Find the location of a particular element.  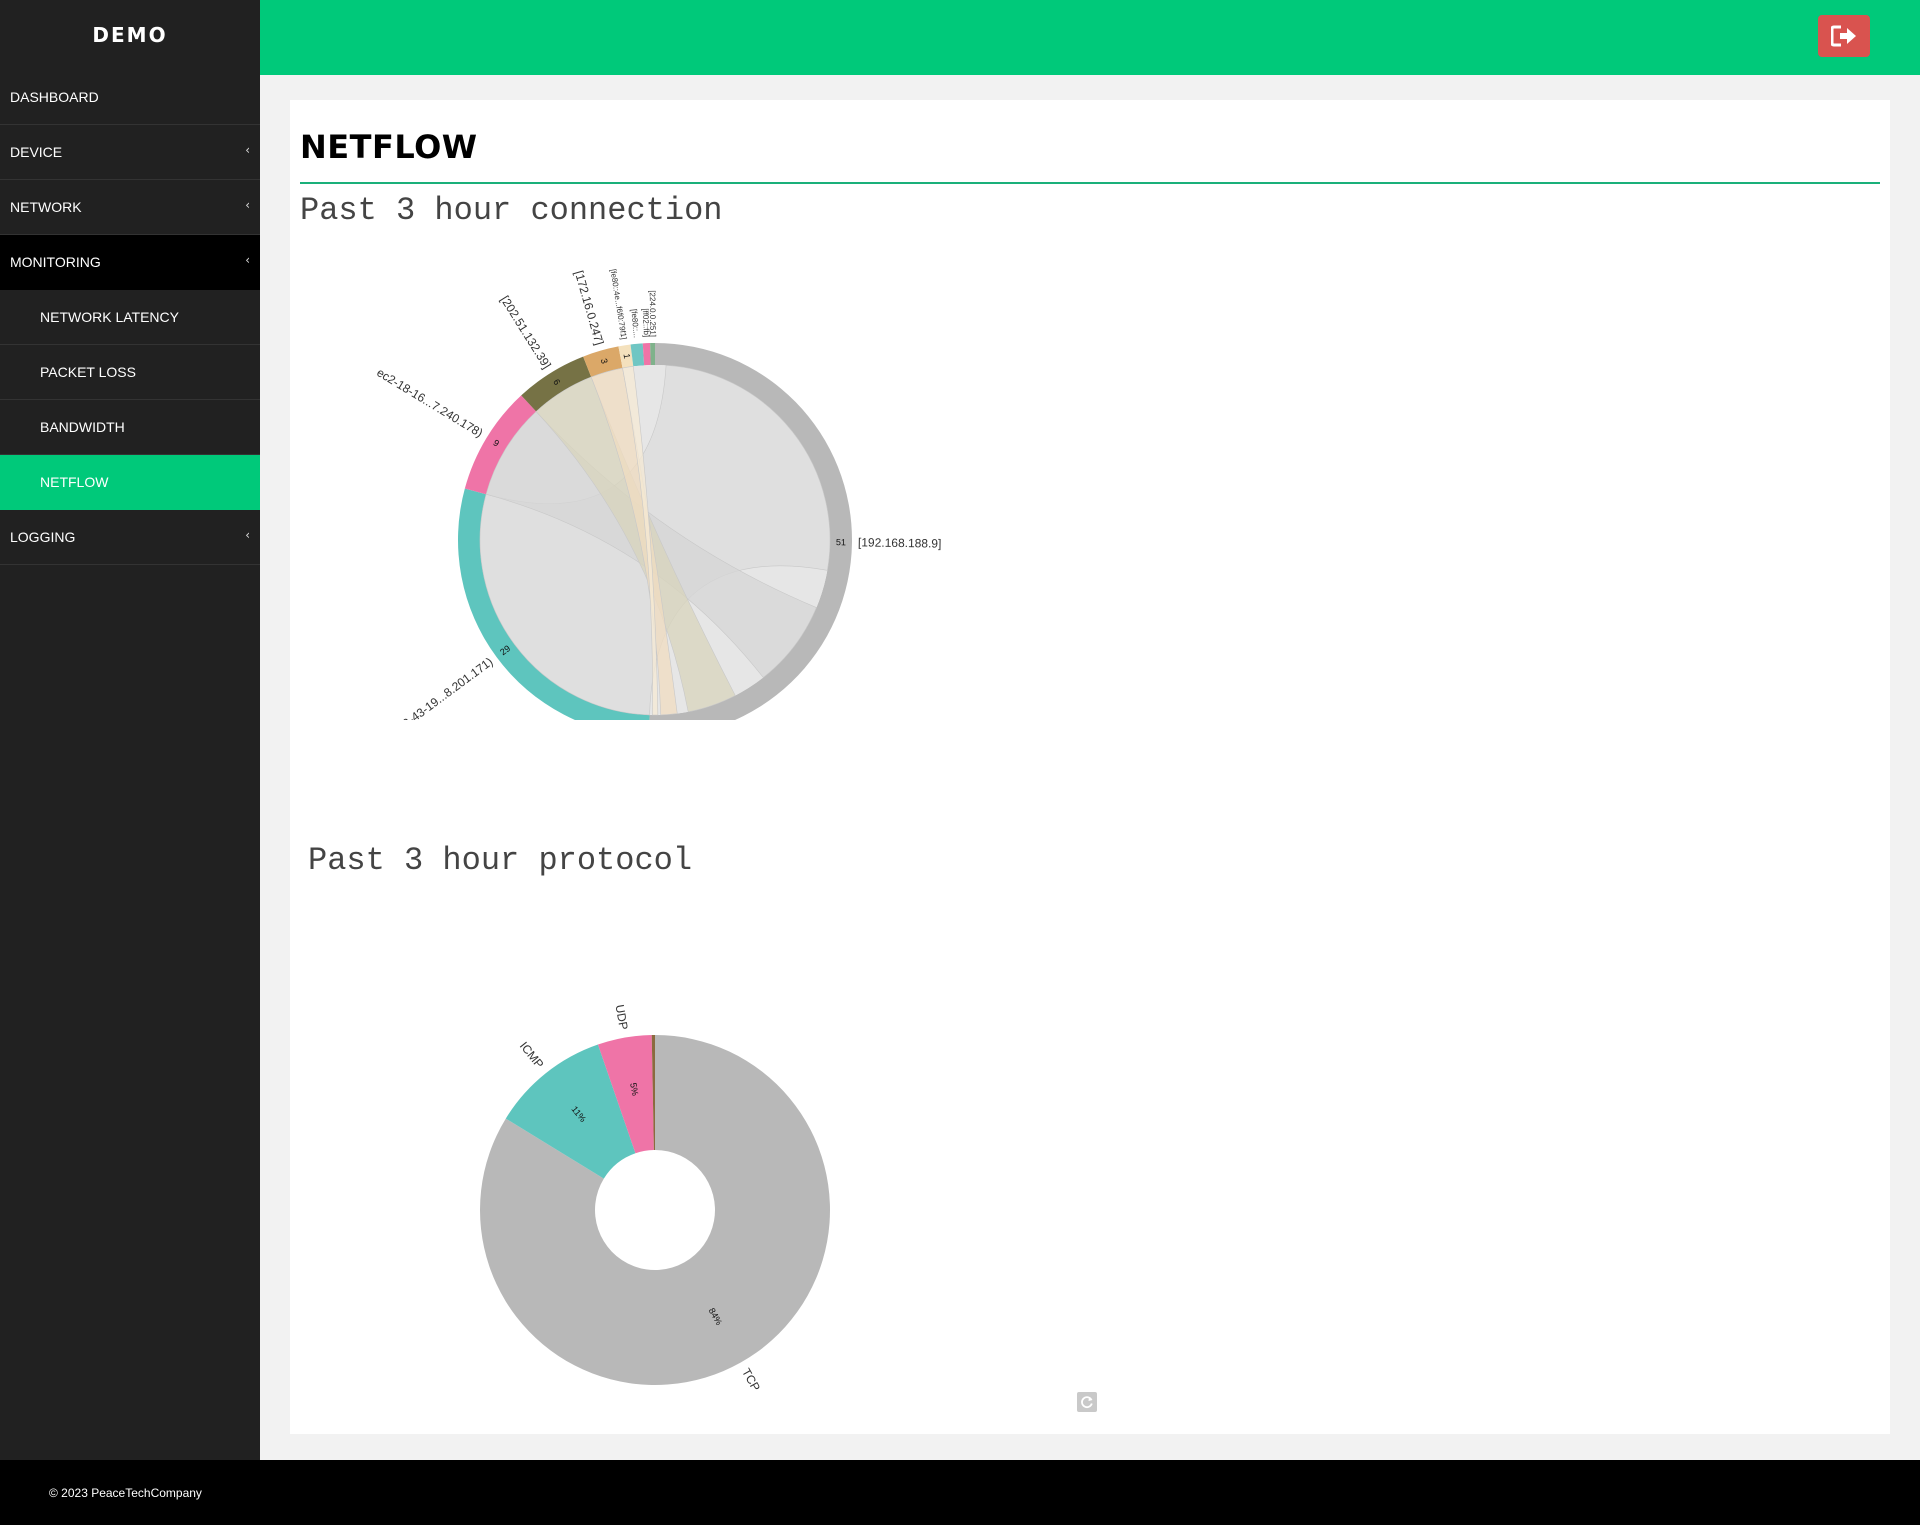

chord-group-label: [202.51.132.39] is located at coordinates (526, 332).